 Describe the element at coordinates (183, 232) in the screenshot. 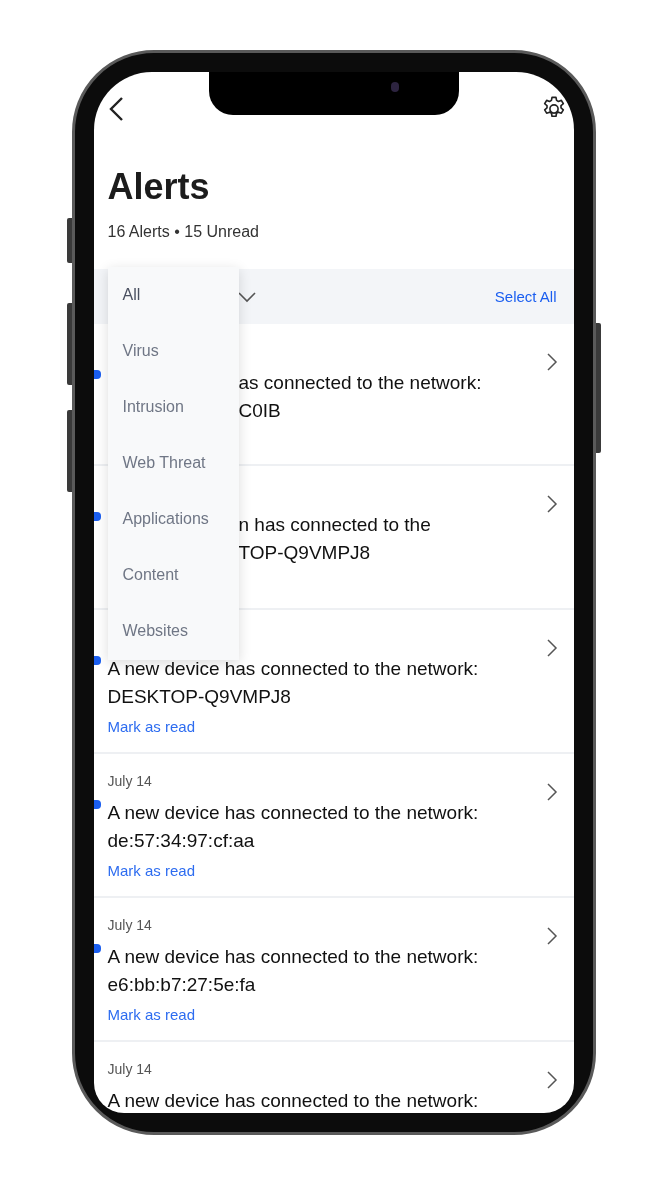

I see `alert-summary: 16 Alerts • 15 Unread` at that location.